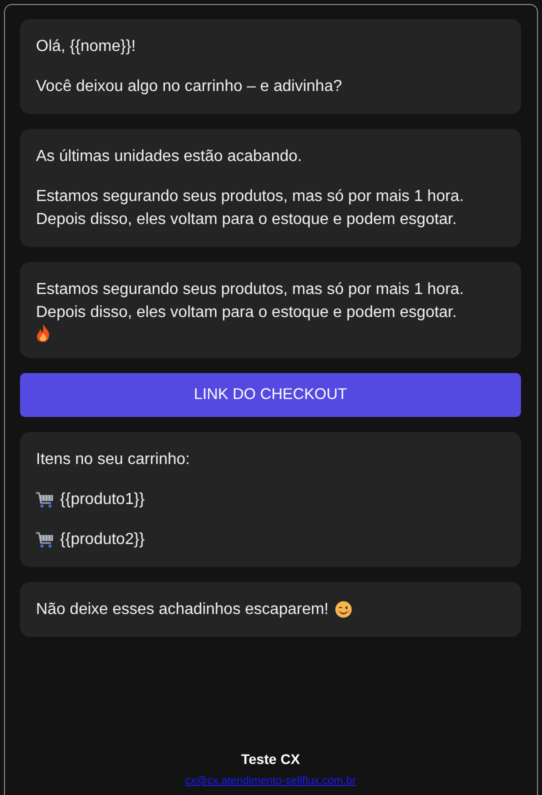  What do you see at coordinates (182, 610) in the screenshot?
I see `message-text: Não deixe esses achadinhos escaparem!` at bounding box center [182, 610].